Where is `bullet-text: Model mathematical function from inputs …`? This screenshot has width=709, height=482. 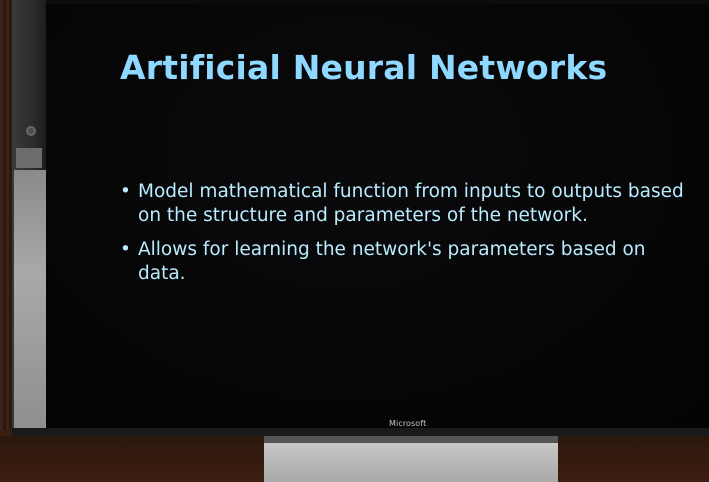 bullet-text: Model mathematical function from inputs … is located at coordinates (411, 203).